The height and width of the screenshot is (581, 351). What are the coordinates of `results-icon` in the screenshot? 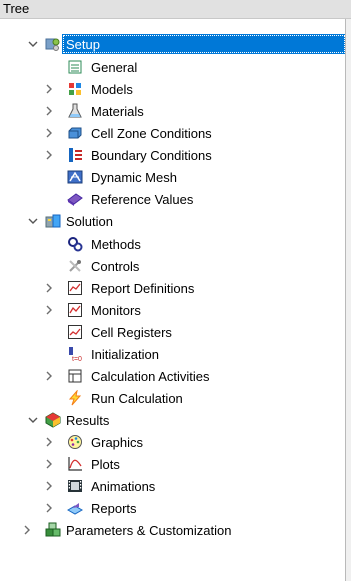 It's located at (53, 420).